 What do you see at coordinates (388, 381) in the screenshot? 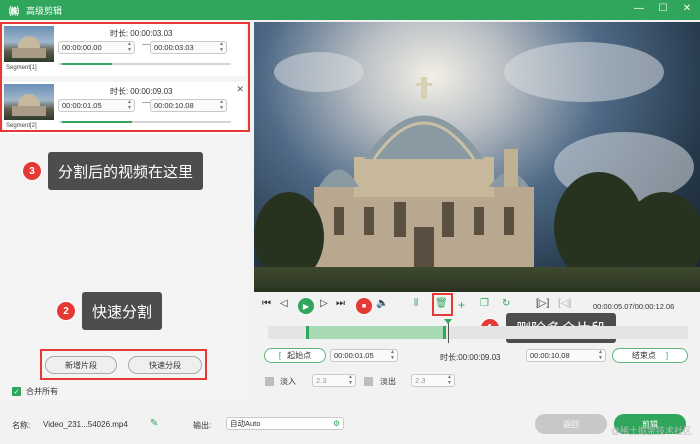
I see `fade-out-label: 淡出` at bounding box center [388, 381].